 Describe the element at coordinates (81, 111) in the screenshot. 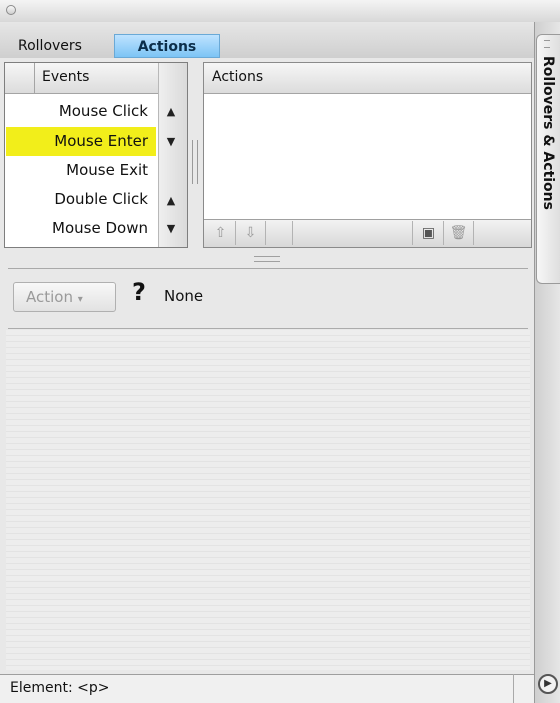

I see `event-item-mouse-click: Mouse Click` at that location.